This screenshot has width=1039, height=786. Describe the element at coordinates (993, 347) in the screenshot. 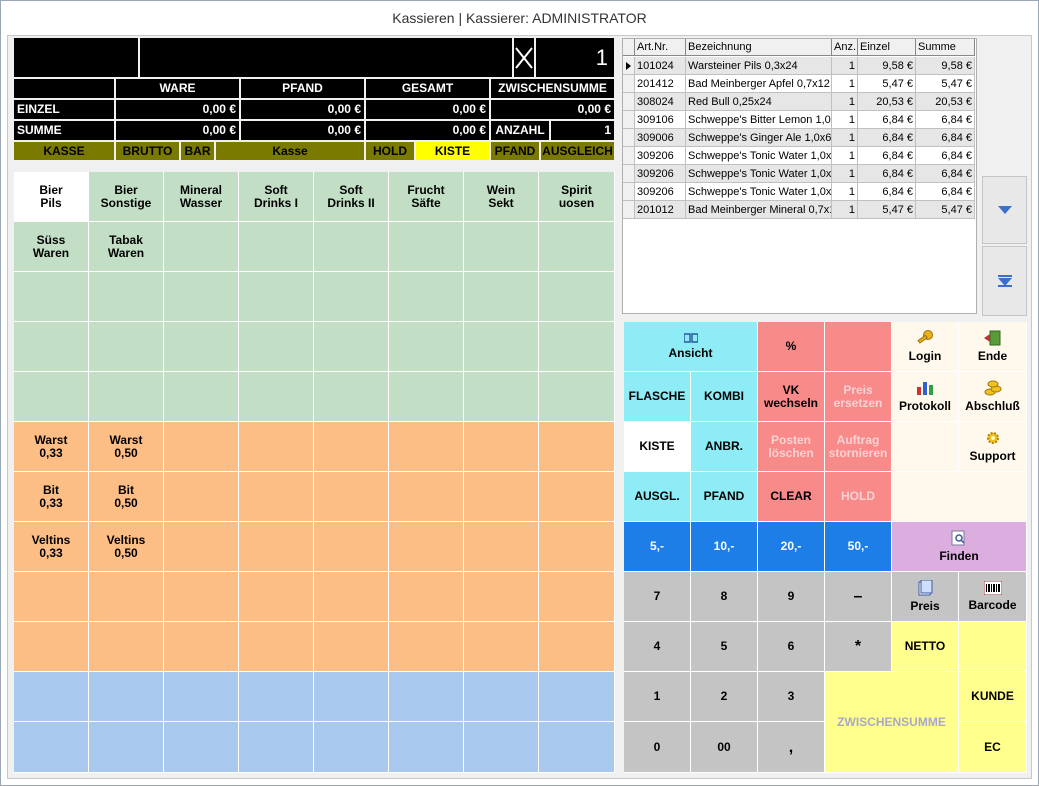

I see `ende-button: Ende` at that location.